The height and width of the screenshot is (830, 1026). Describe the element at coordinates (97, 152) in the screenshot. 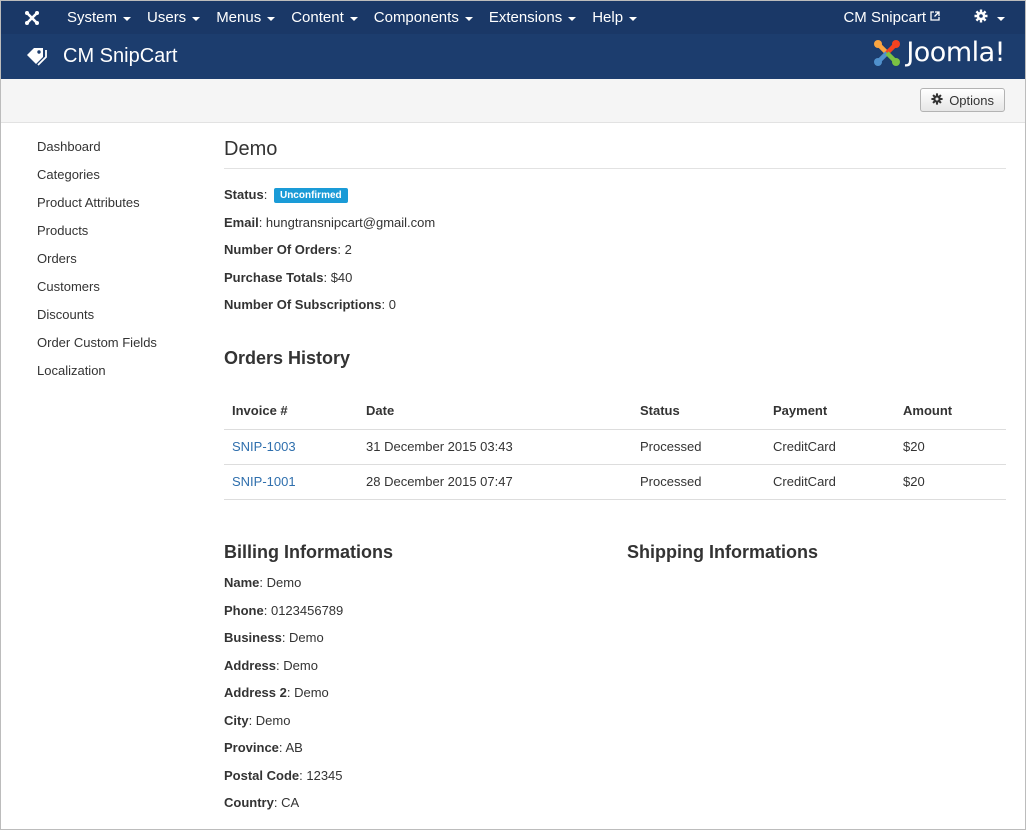

I see `sidebar-item-dashboard: Dashboard` at that location.